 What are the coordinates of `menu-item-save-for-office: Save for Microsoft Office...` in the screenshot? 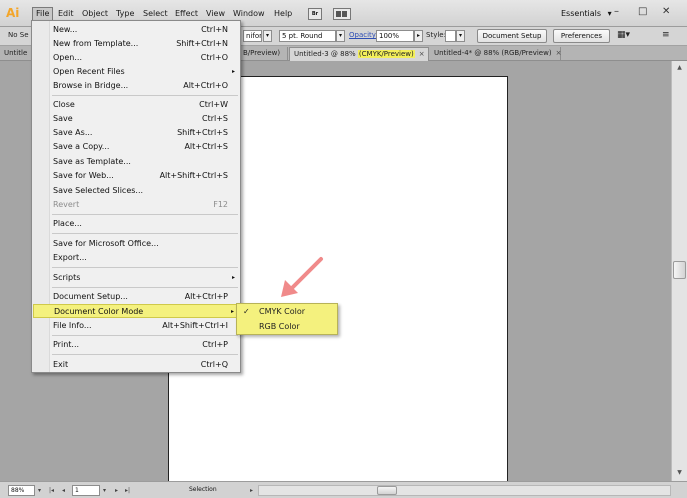 It's located at (136, 244).